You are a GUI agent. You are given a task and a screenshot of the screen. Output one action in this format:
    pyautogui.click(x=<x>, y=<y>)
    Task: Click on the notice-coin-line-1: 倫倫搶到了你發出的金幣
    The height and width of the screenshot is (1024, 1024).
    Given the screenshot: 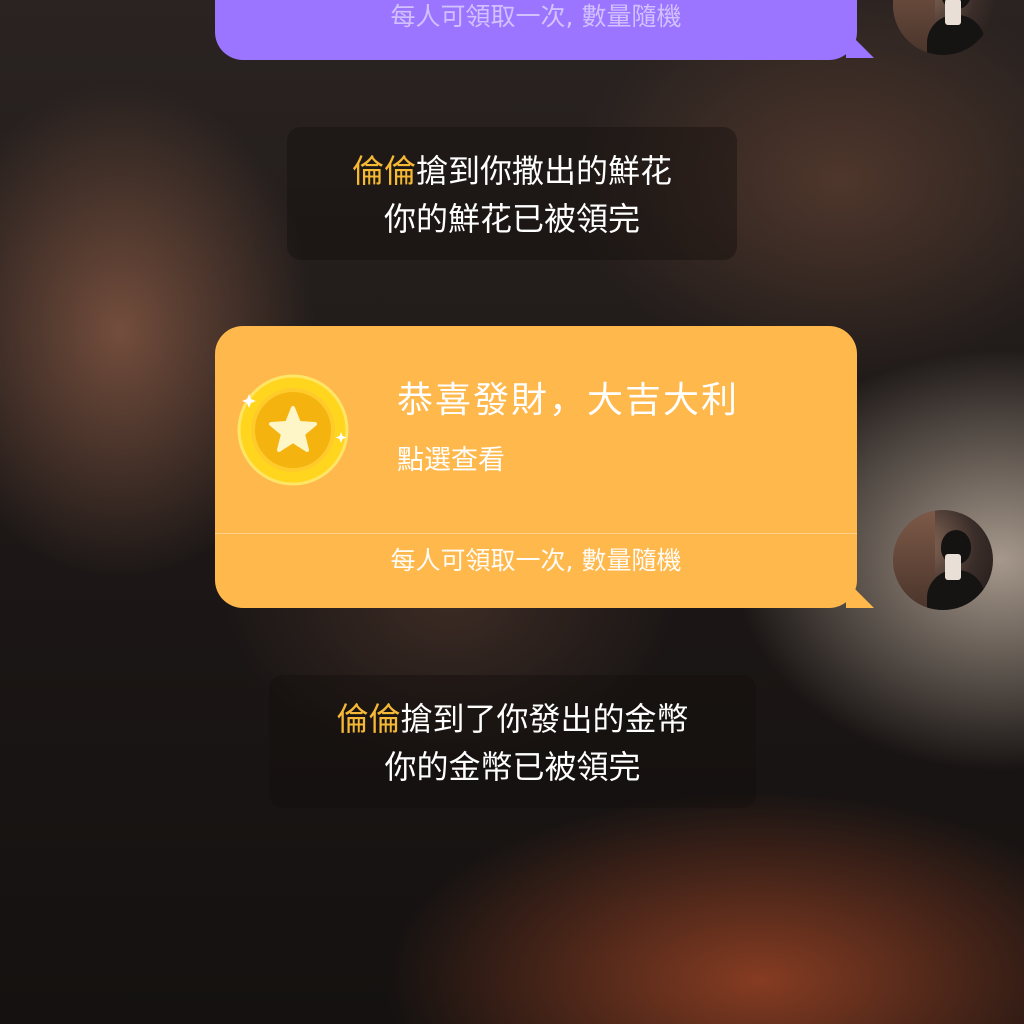 What is the action you would take?
    pyautogui.click(x=512, y=719)
    